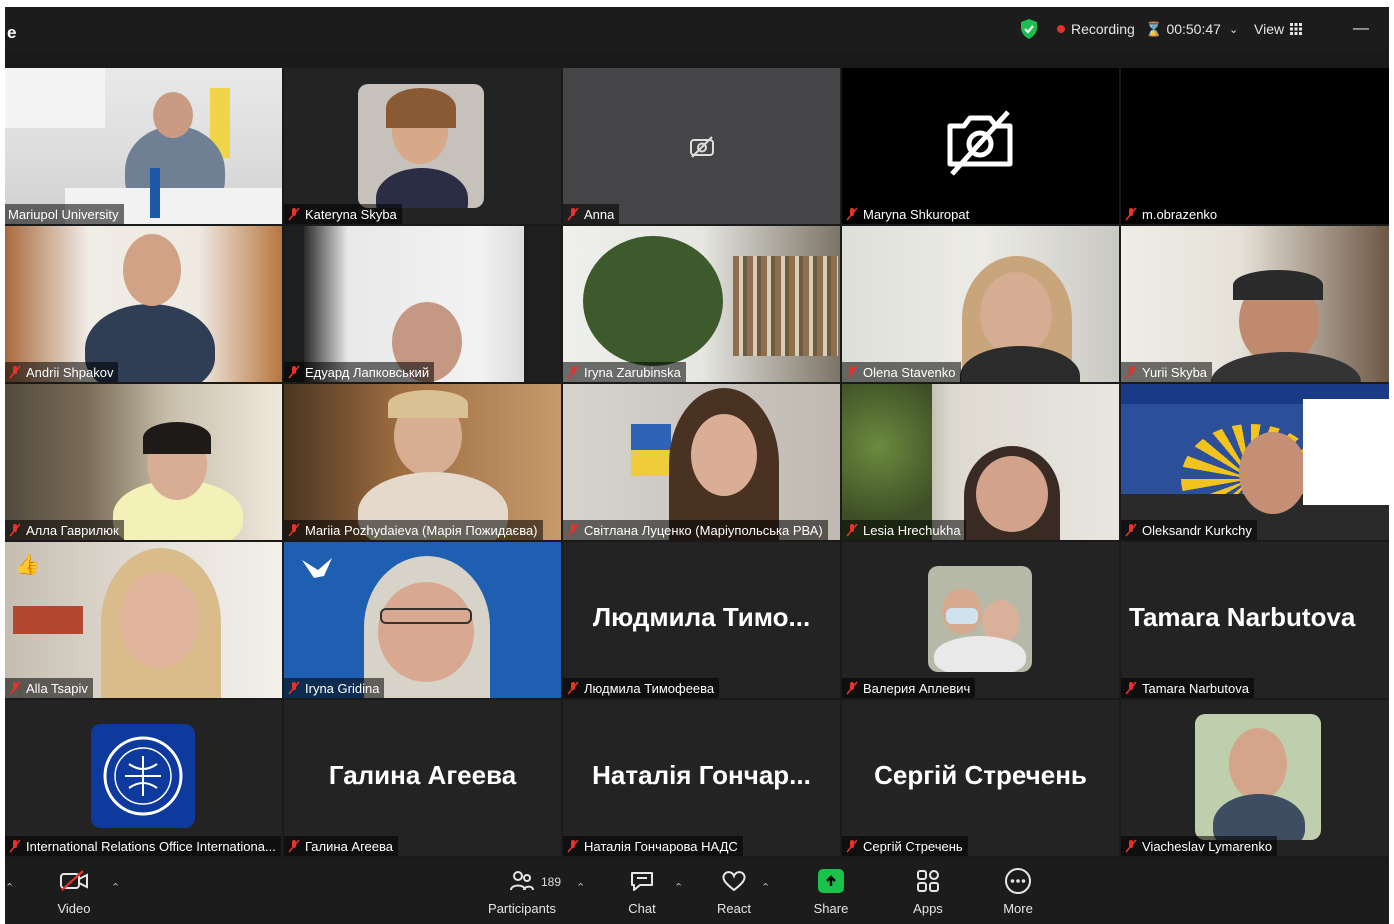 This screenshot has width=1394, height=924. I want to click on video-label: Video, so click(74, 908).